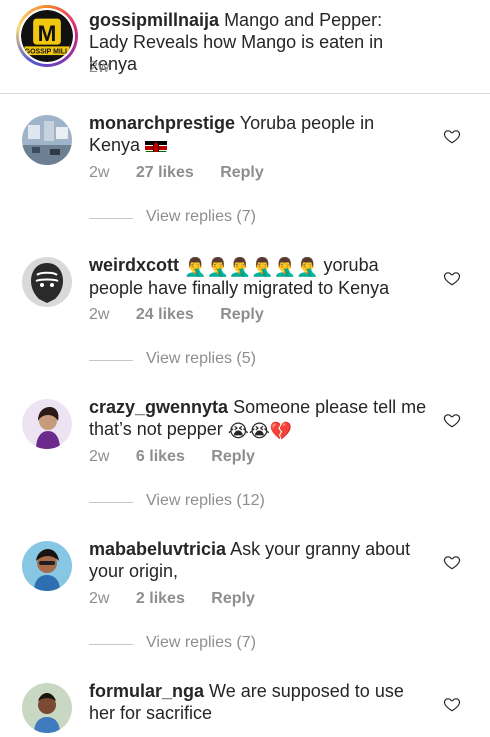 The height and width of the screenshot is (737, 490). I want to click on caption-avatar: M GOSSIP MILL, so click(47, 36).